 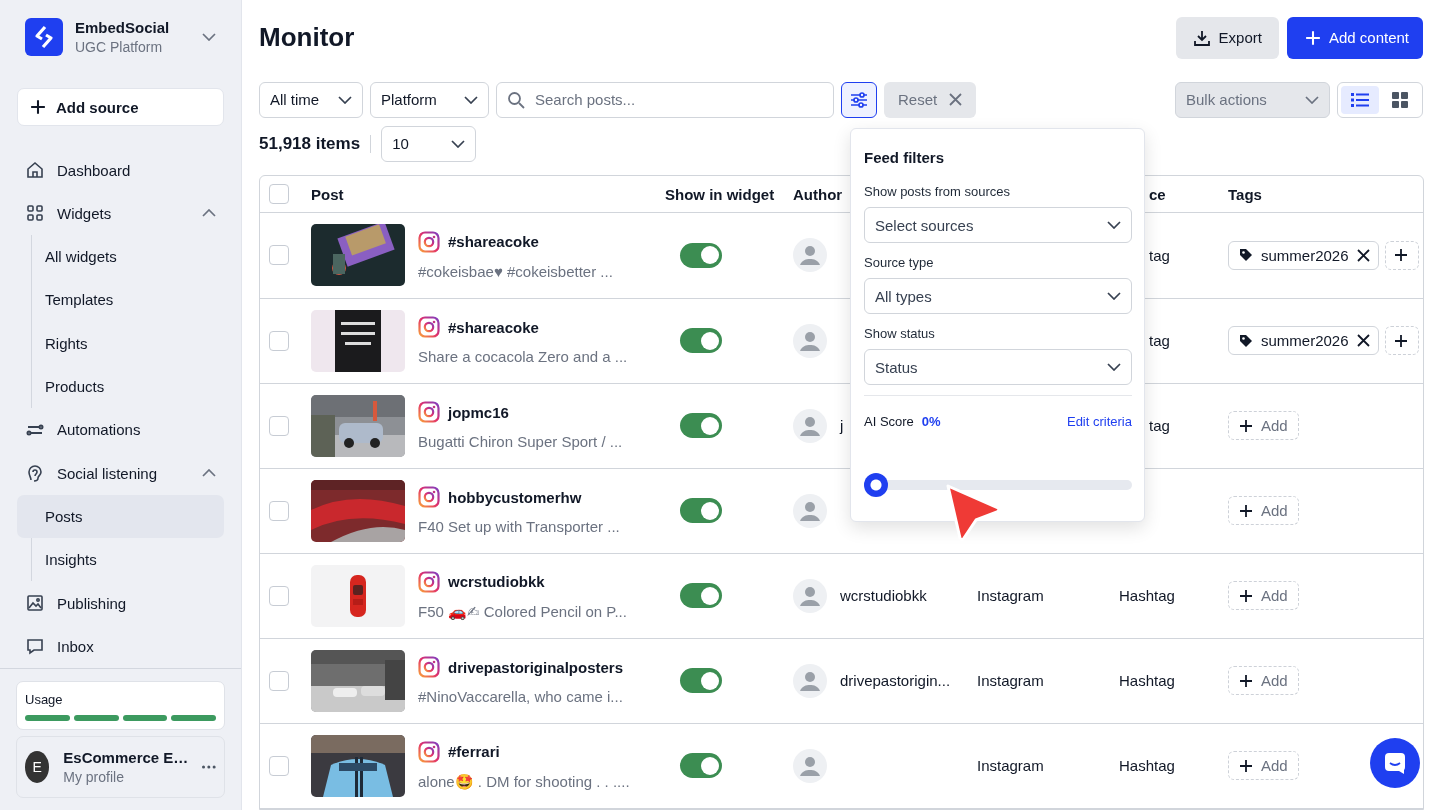 What do you see at coordinates (998, 296) in the screenshot?
I see `source-type-select: All types` at bounding box center [998, 296].